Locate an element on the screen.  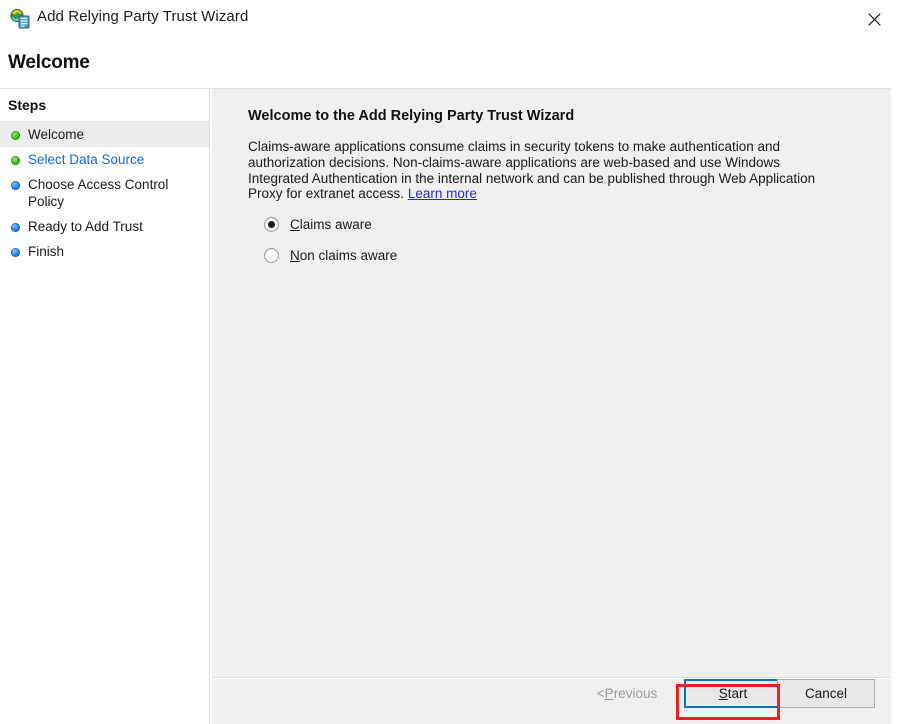
radio-option-label: Non claims aware is located at coordinates (343, 255).